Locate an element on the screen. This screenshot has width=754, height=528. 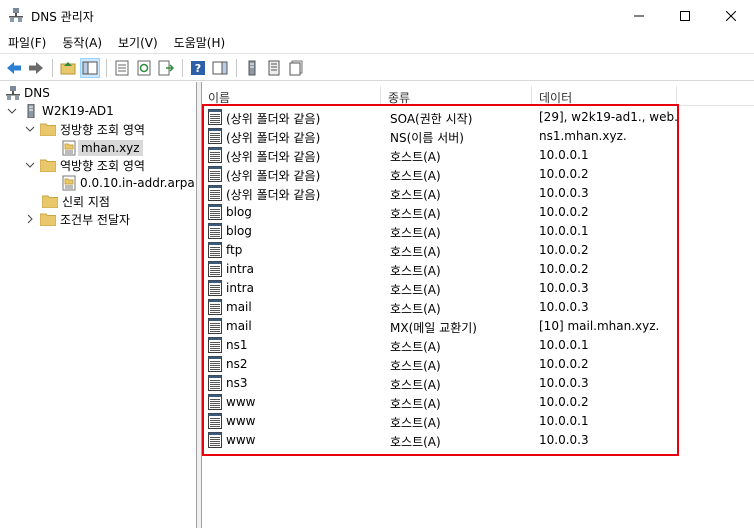
records-icon is located at coordinates (296, 68).